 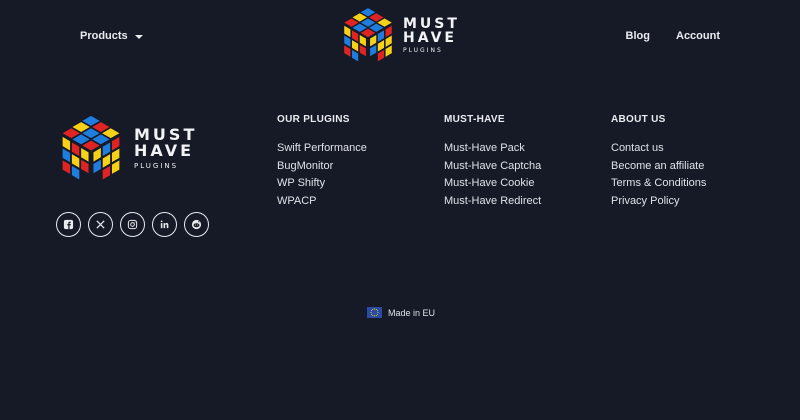 What do you see at coordinates (658, 167) in the screenshot?
I see `footer-link: Become an affiliate` at bounding box center [658, 167].